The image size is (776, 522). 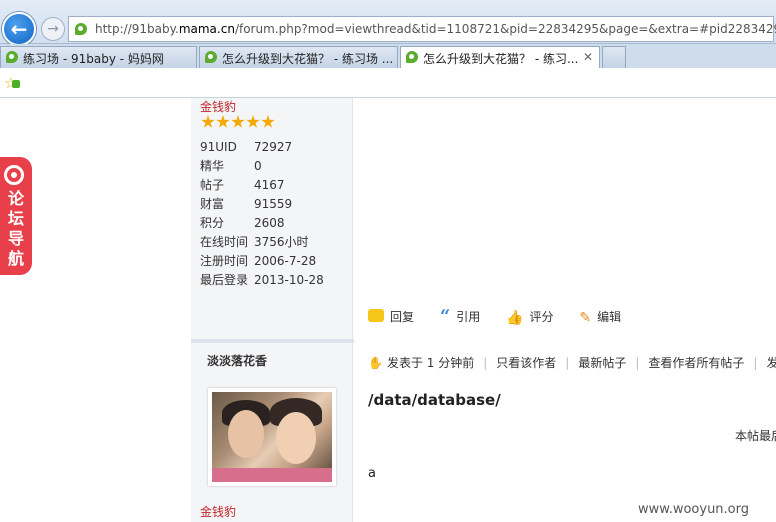 What do you see at coordinates (696, 362) in the screenshot?
I see `author-posts-link: 查看作者所有帖子` at bounding box center [696, 362].